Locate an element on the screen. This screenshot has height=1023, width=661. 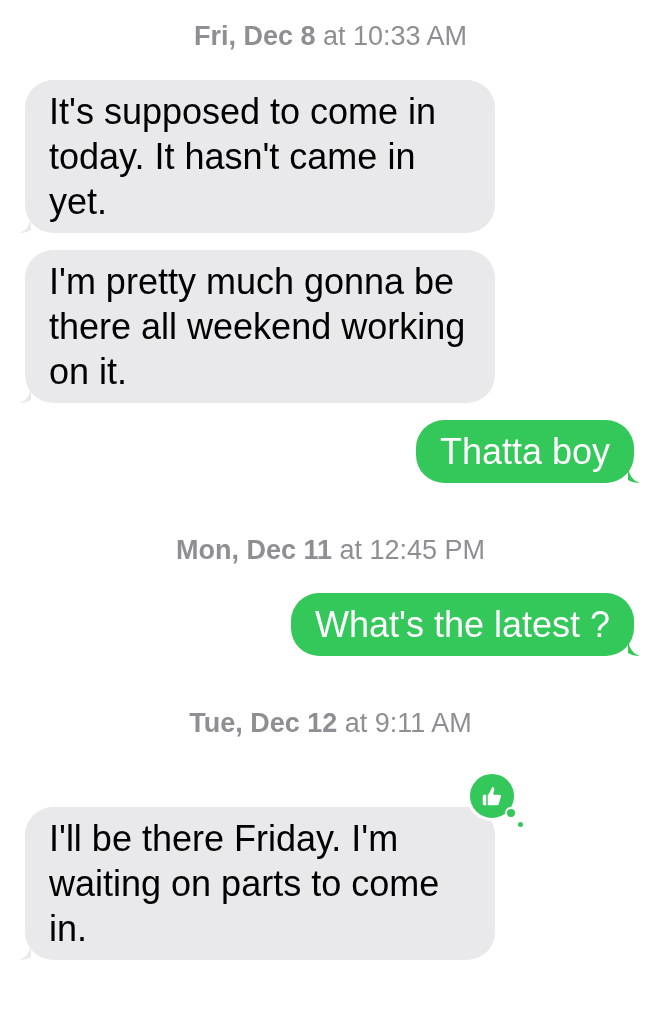
timestamp: Fri, Dec 8 at 10:33 AM is located at coordinates (330, 36).